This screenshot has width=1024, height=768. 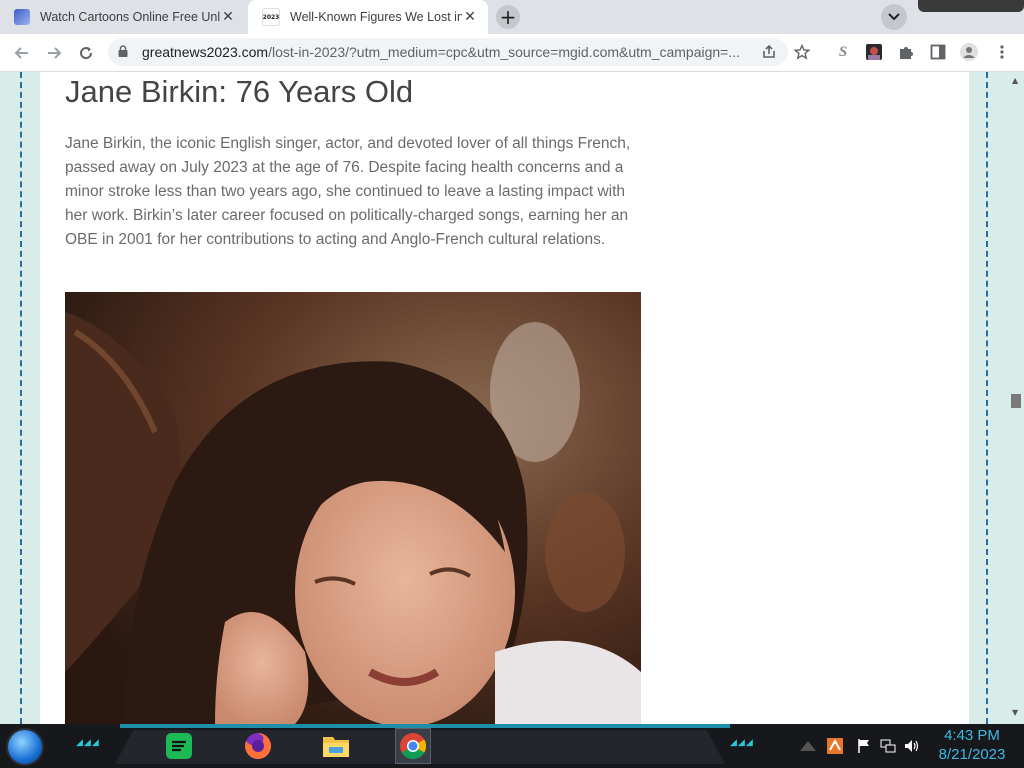 I want to click on back-button, so click(x=22, y=53).